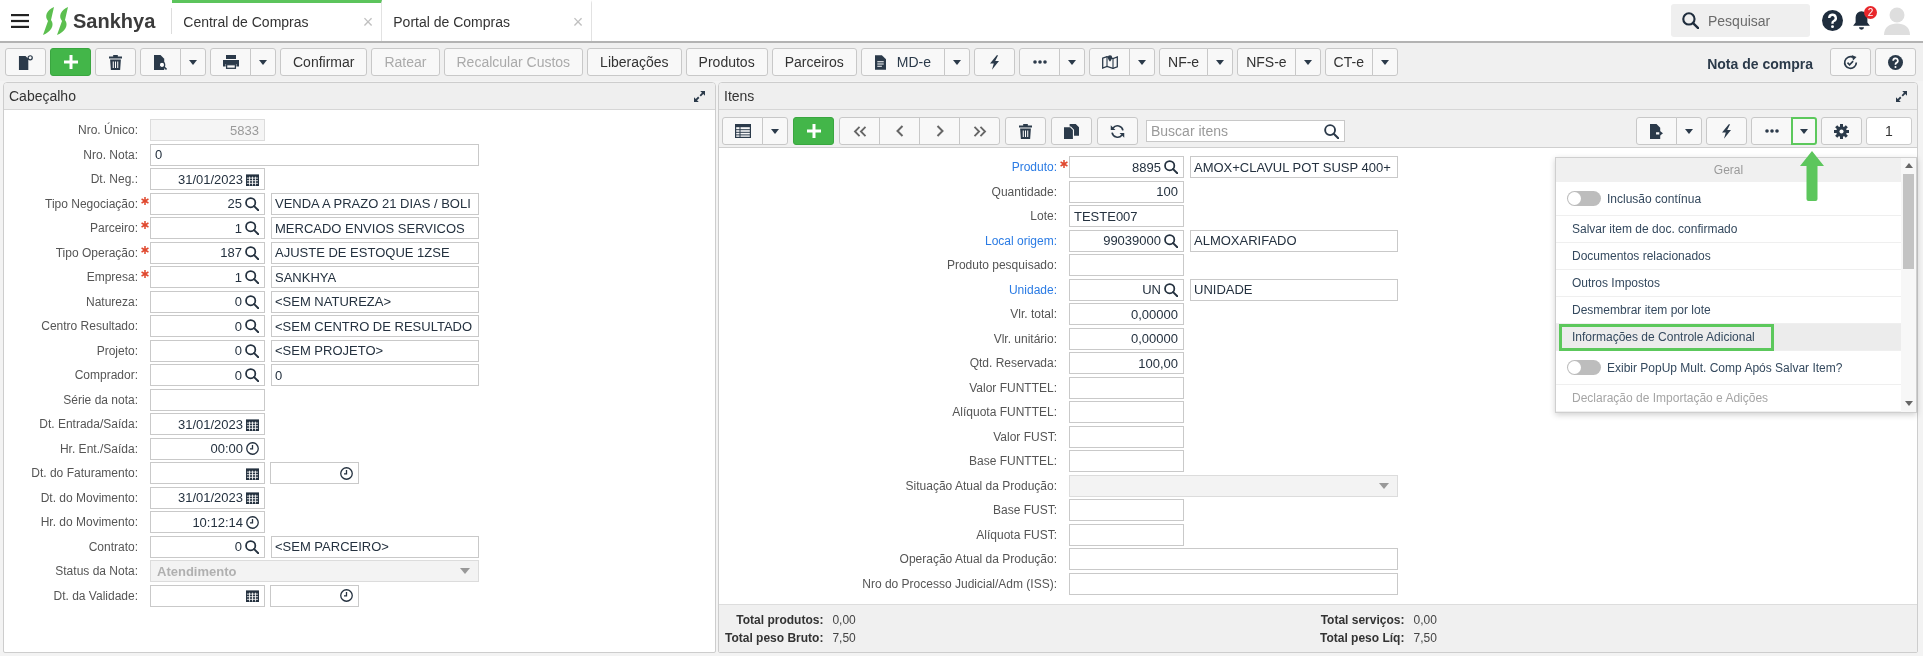 The image size is (1923, 656). What do you see at coordinates (1348, 62) in the screenshot?
I see `toolbar-button: CT-e` at bounding box center [1348, 62].